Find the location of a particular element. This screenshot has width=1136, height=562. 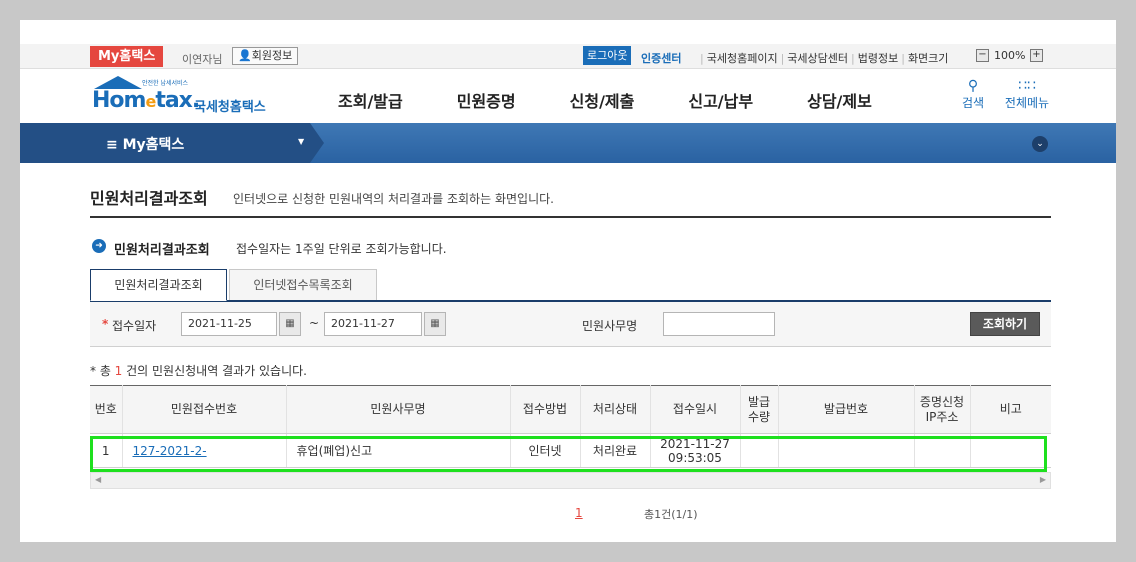

person-icon: 👤 is located at coordinates (245, 55).